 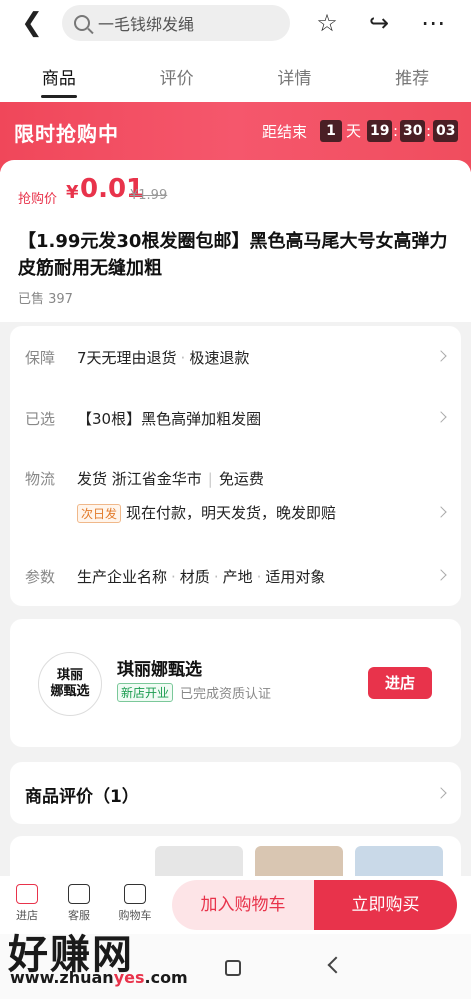 I want to click on countdown-seconds: 03, so click(x=446, y=131).